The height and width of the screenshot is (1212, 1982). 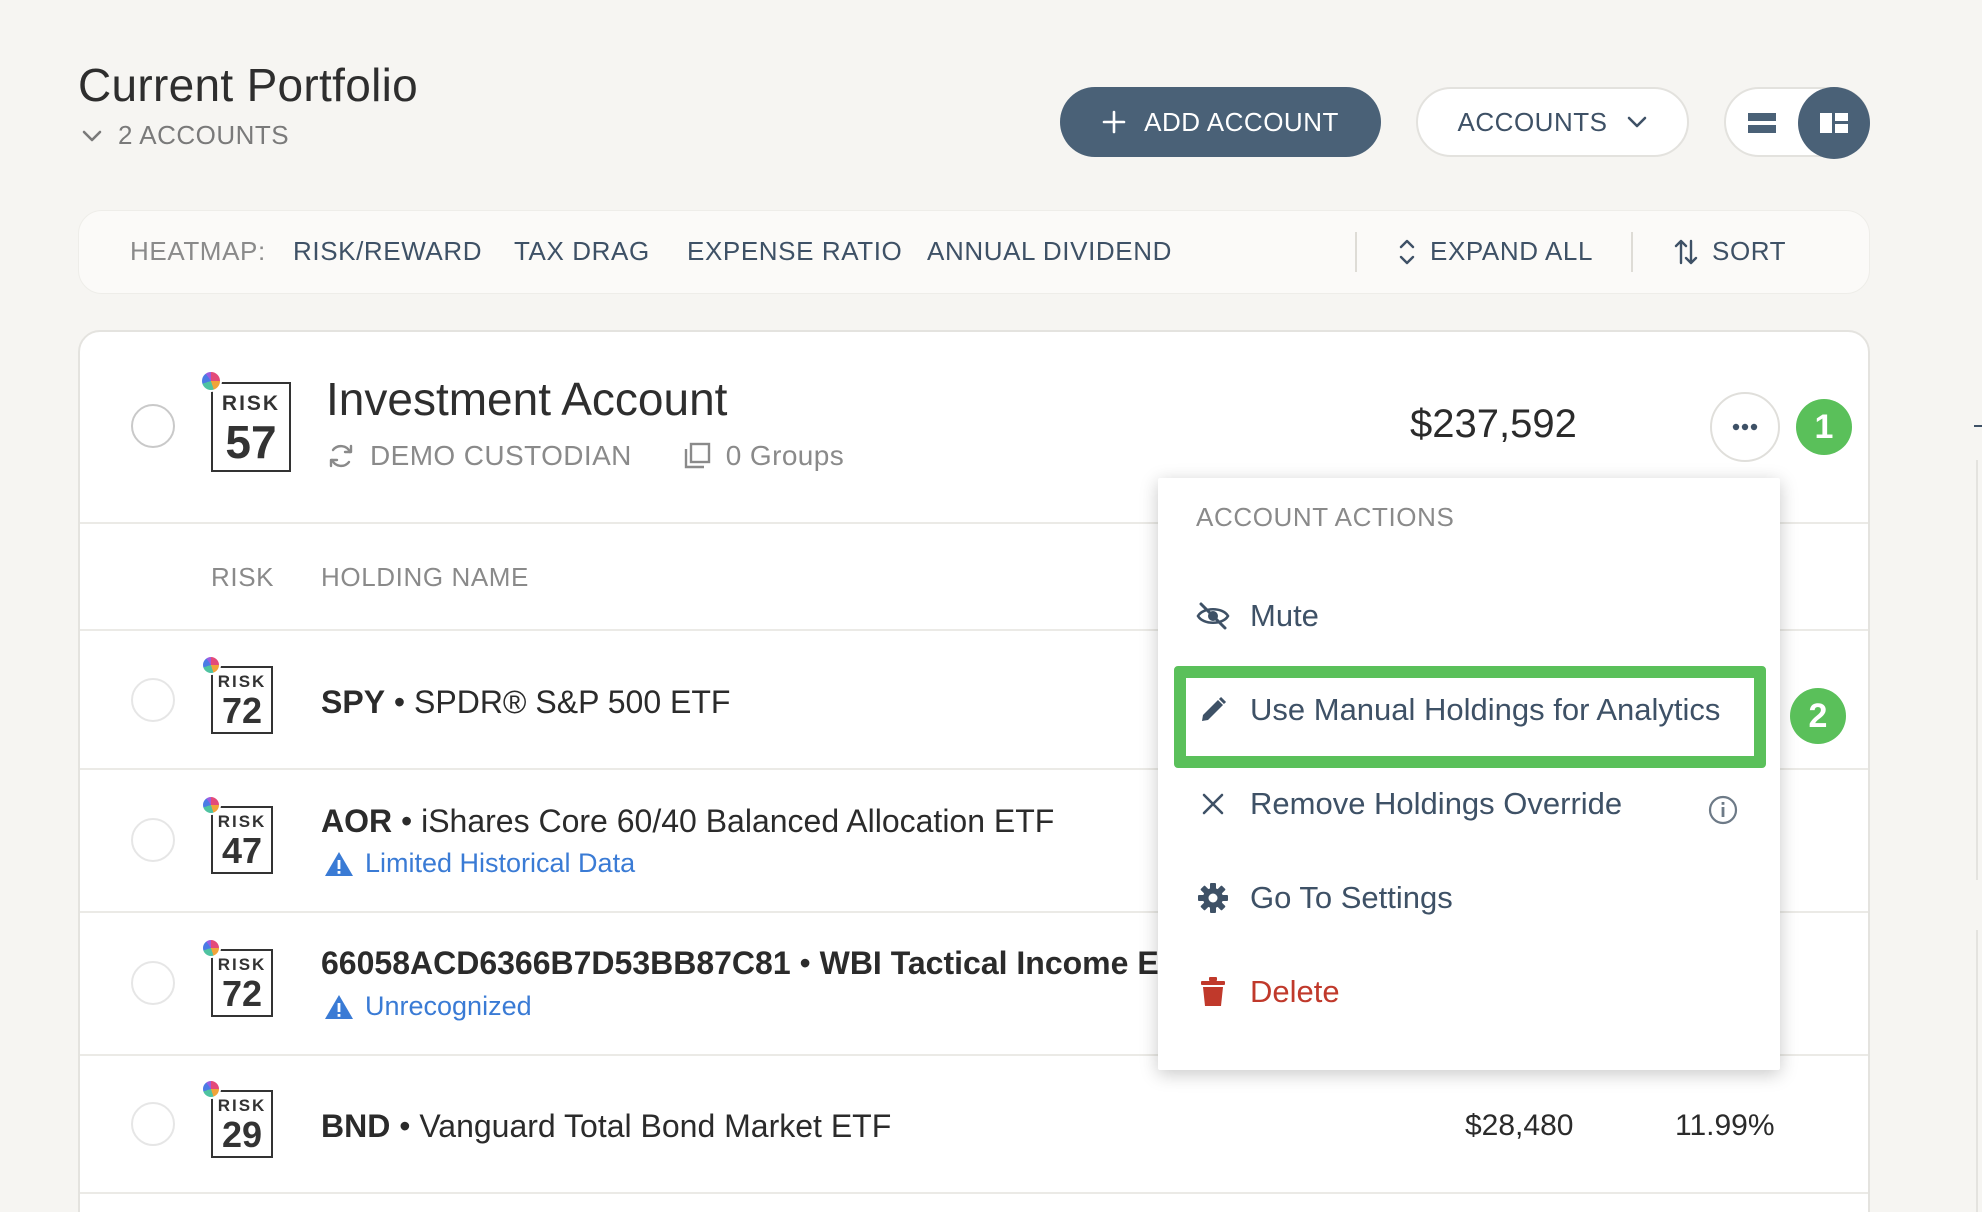 I want to click on risk-score: 47, so click(x=242, y=850).